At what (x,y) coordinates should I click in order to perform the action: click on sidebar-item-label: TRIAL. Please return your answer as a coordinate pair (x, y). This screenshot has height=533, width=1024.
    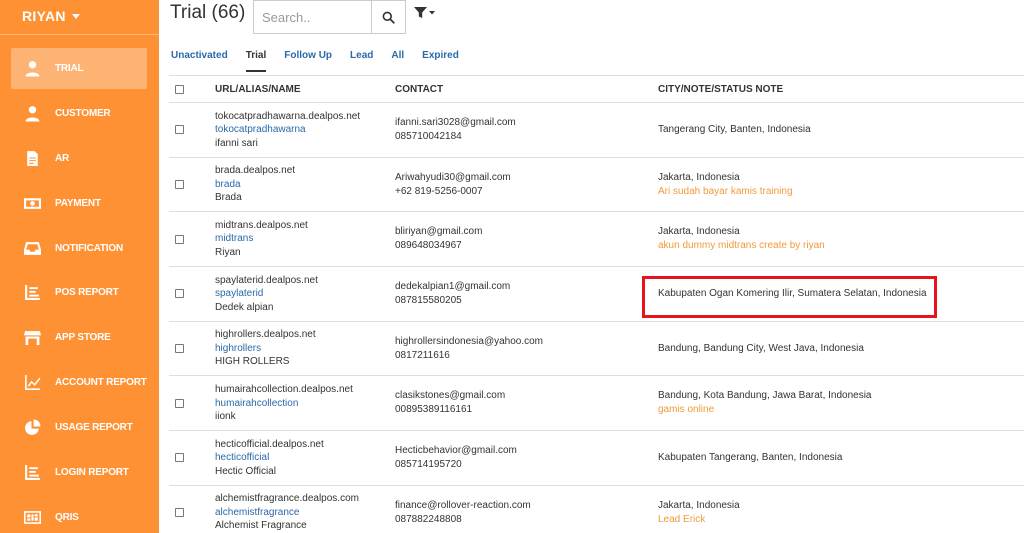
    Looking at the image, I should click on (69, 68).